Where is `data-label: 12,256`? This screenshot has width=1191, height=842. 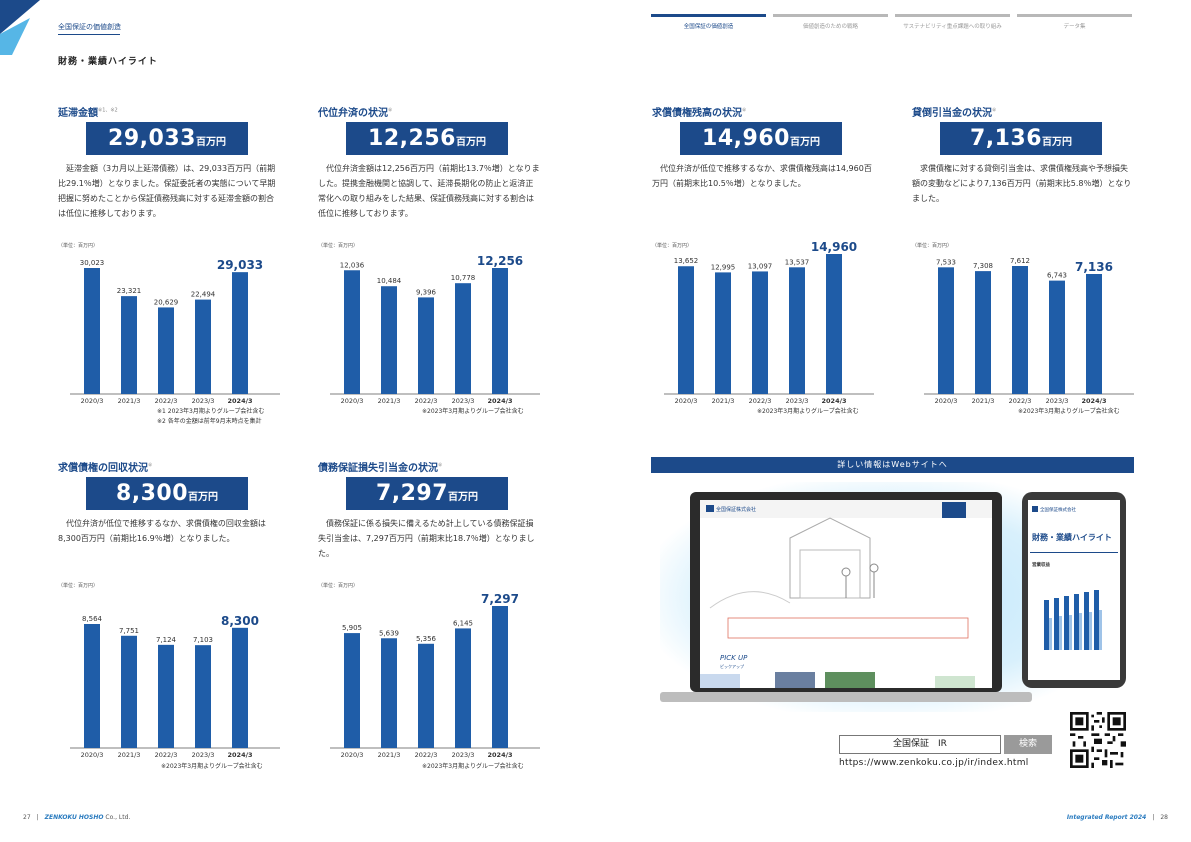 data-label: 12,256 is located at coordinates (500, 261).